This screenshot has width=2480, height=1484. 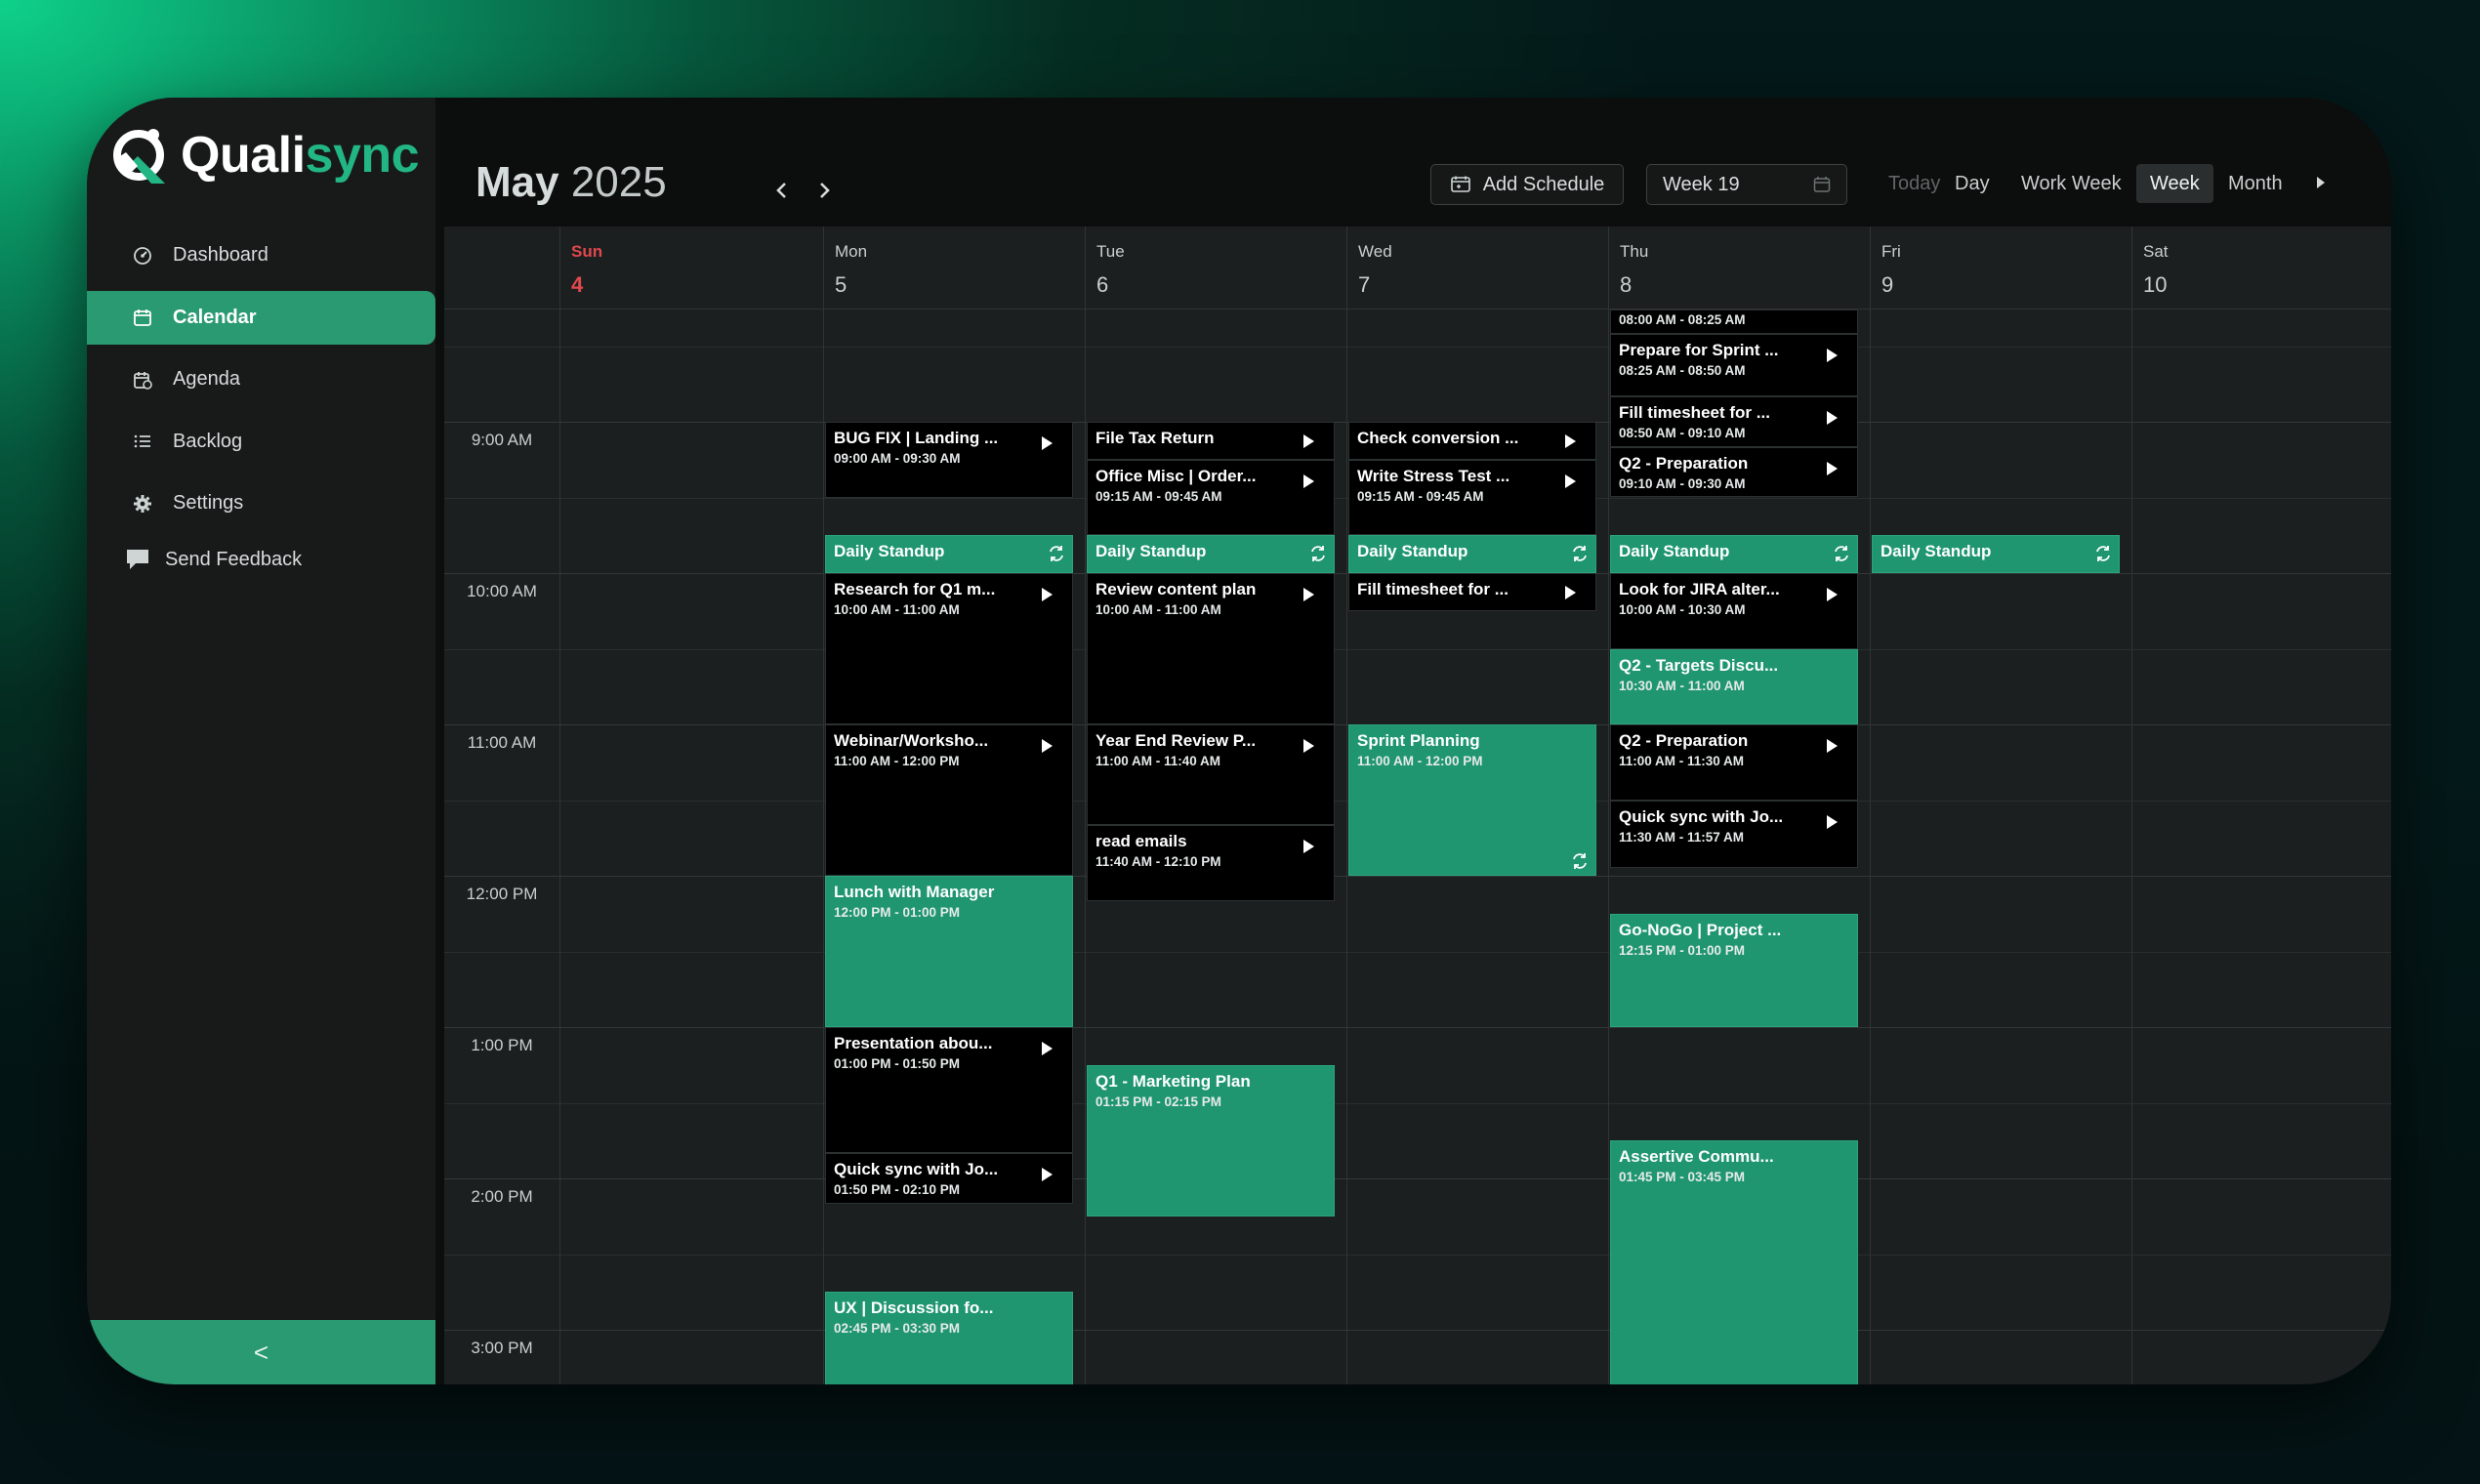 I want to click on day-header-sat: Sat 10, so click(x=2261, y=268).